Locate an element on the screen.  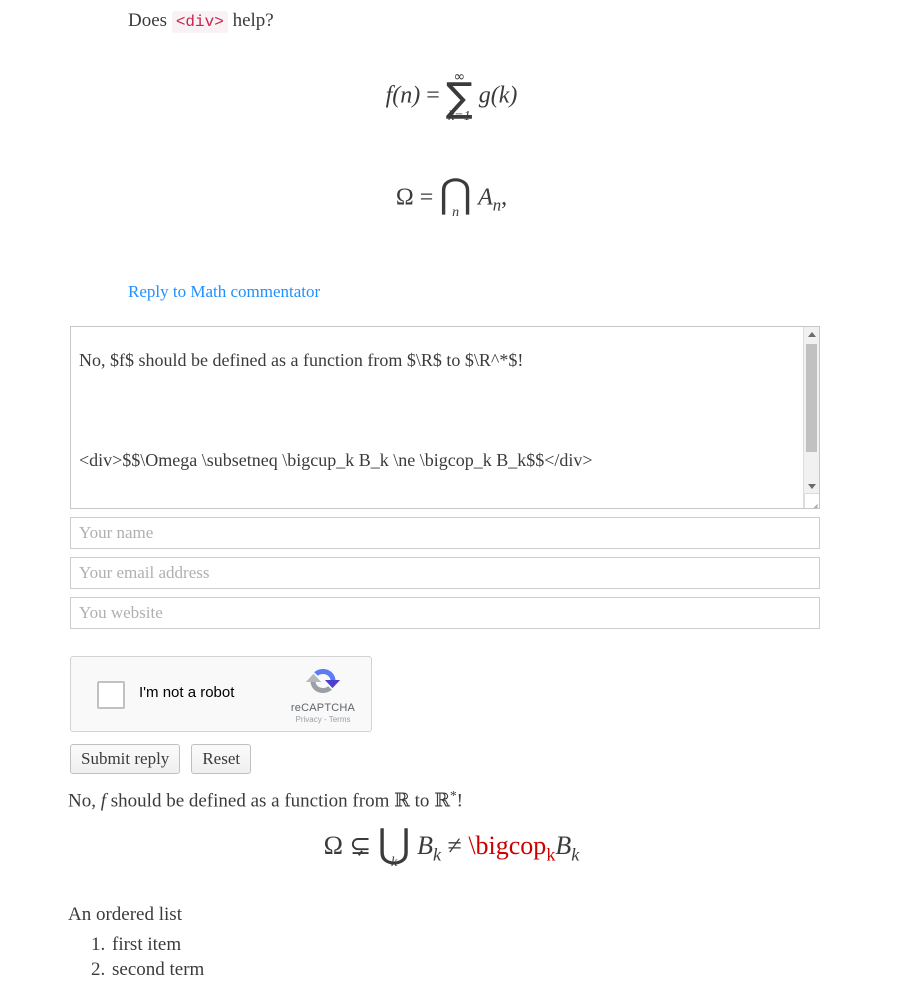
quoted-comment-after: help? is located at coordinates (250, 20).